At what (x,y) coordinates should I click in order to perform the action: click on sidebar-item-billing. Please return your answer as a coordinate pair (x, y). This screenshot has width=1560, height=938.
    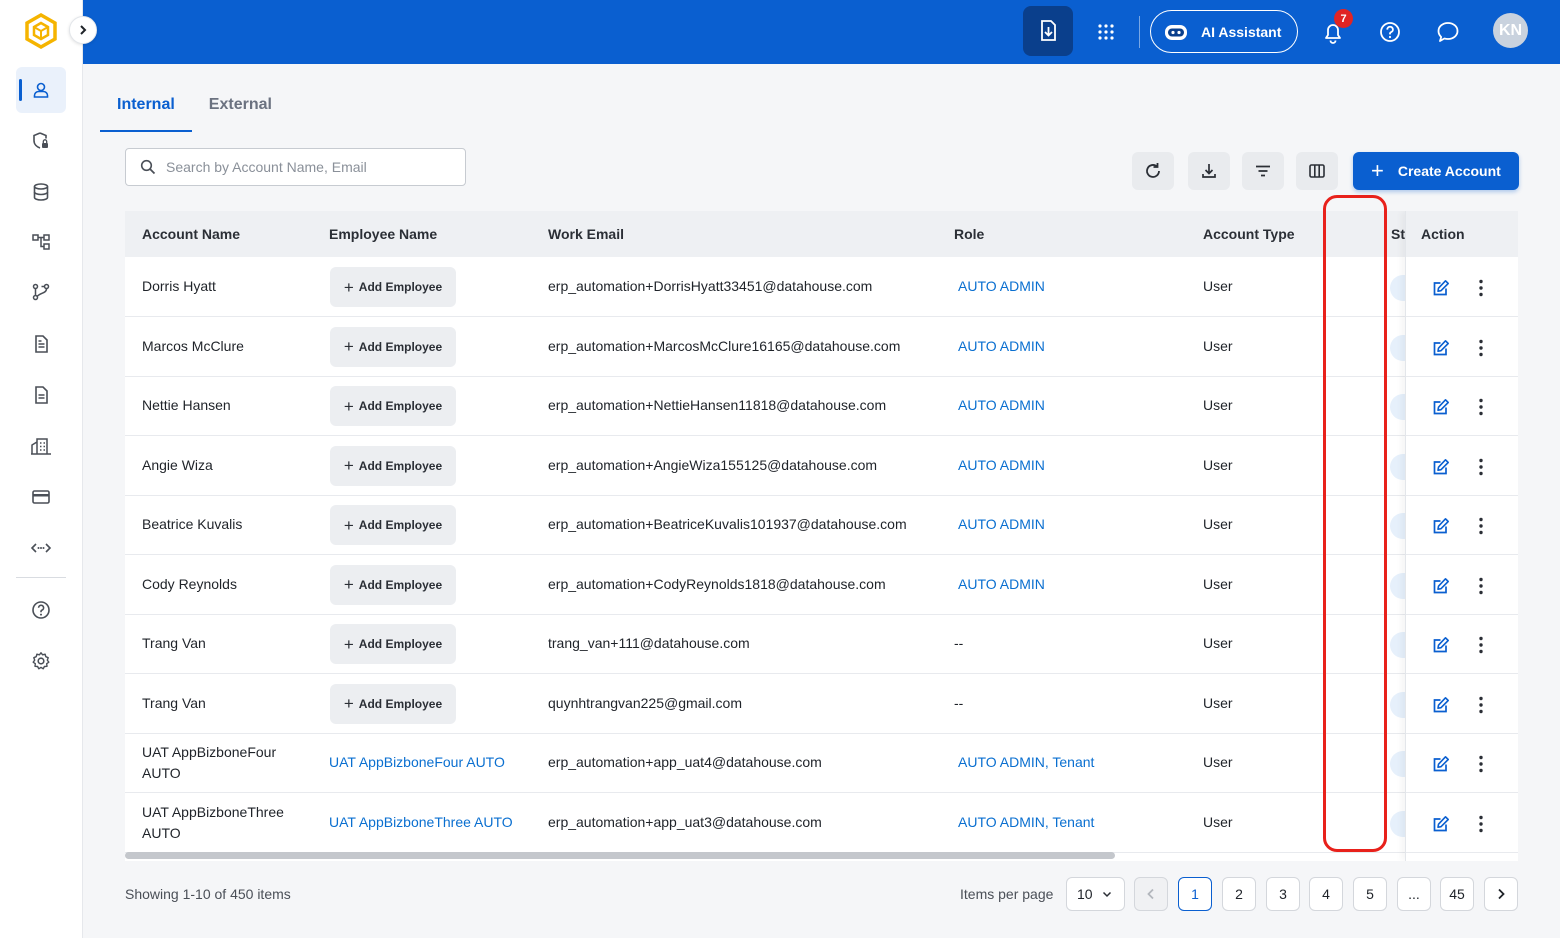
    Looking at the image, I should click on (41, 497).